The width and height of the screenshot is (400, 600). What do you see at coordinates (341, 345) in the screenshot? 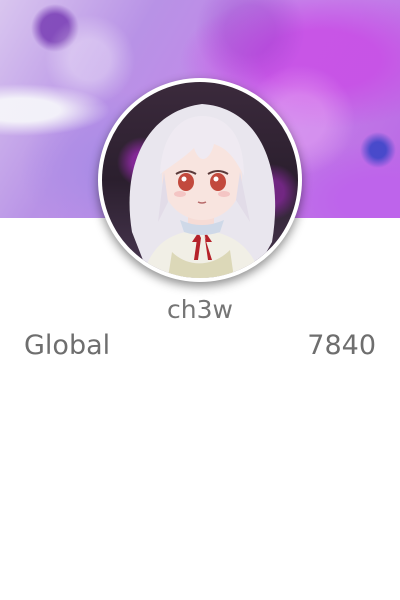
I see `rank-value: 7840` at bounding box center [341, 345].